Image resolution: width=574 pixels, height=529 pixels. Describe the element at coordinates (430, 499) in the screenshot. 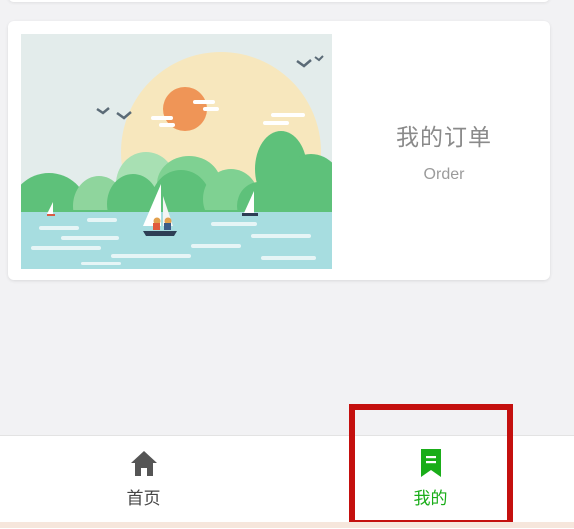

I see `tab-mine-label: 我的` at that location.